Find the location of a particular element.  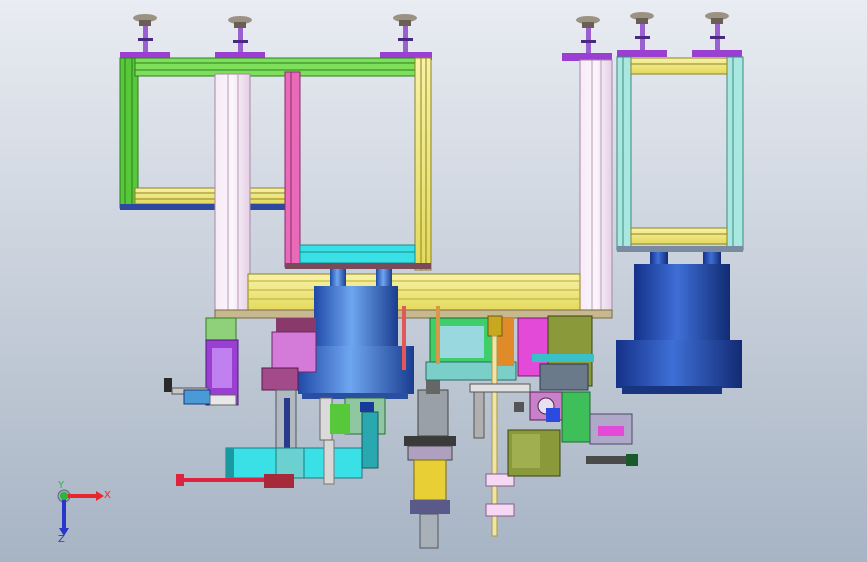

x-axis-label: X is located at coordinates (107, 495).